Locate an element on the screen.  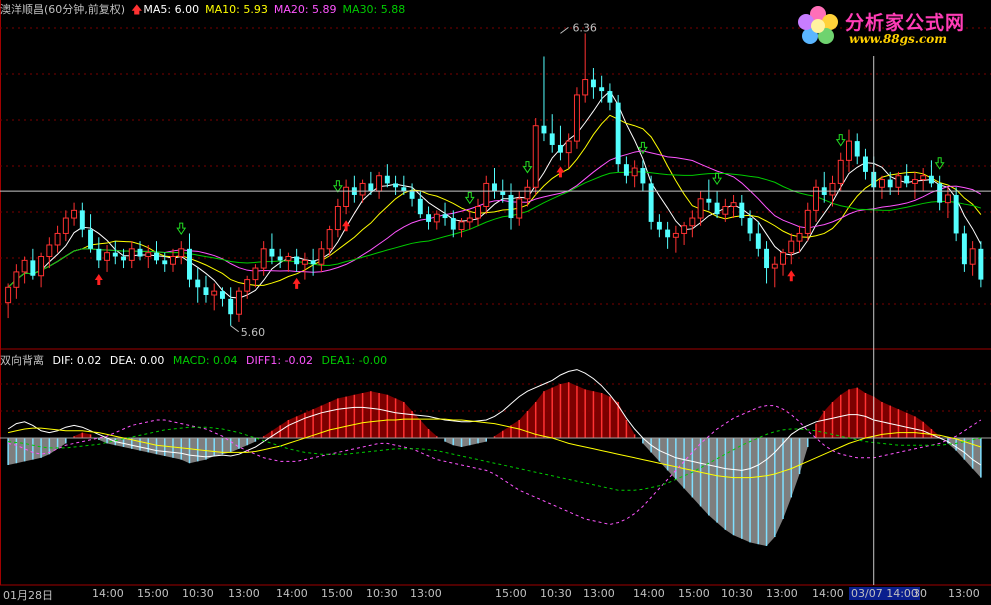
dea-value: DEA: 0.00 is located at coordinates (137, 360).